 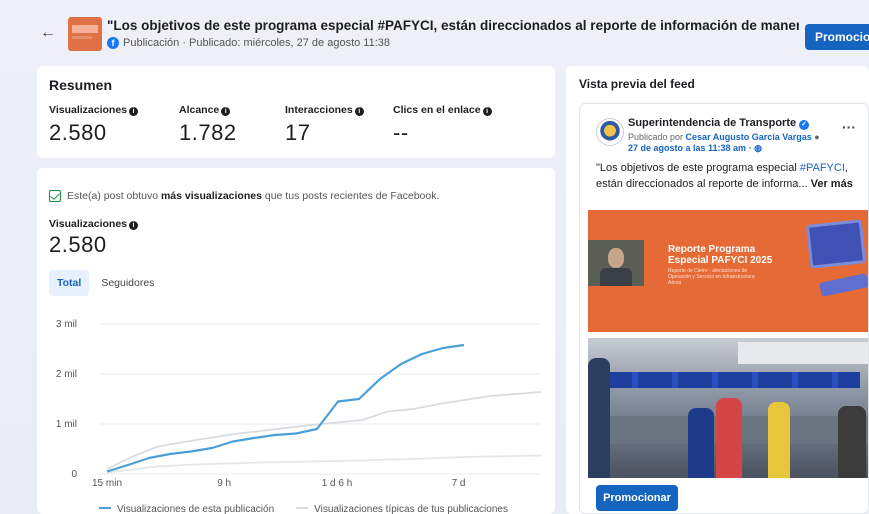 What do you see at coordinates (610, 132) in the screenshot?
I see `avatar` at bounding box center [610, 132].